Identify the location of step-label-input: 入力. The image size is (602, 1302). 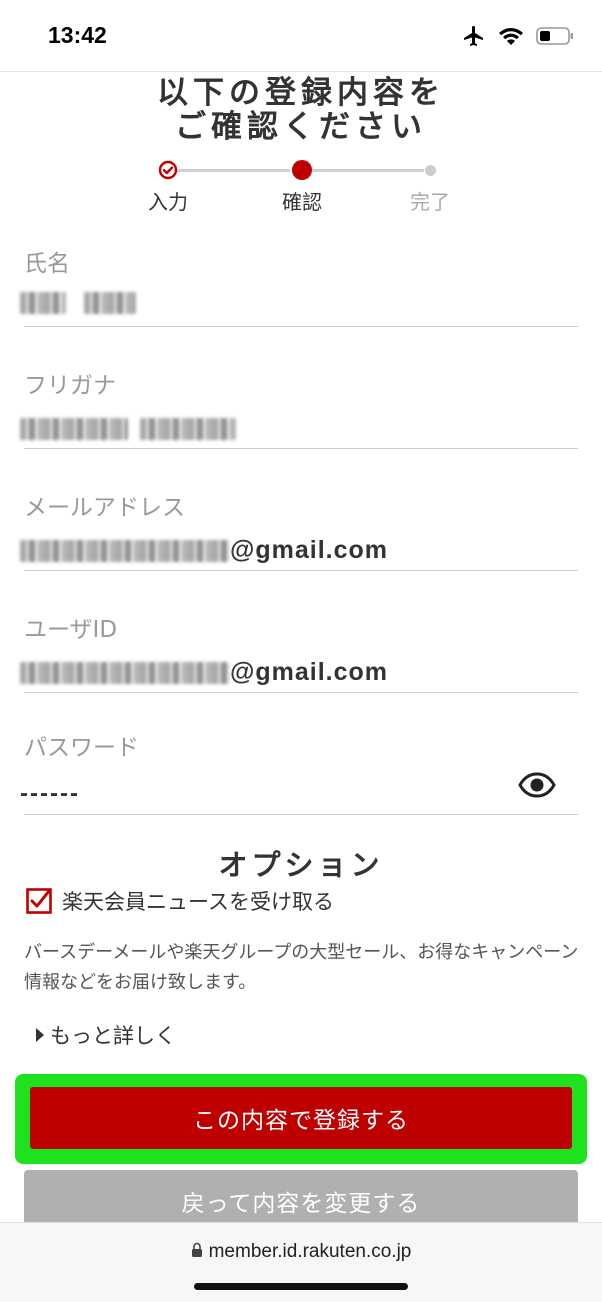
(168, 202).